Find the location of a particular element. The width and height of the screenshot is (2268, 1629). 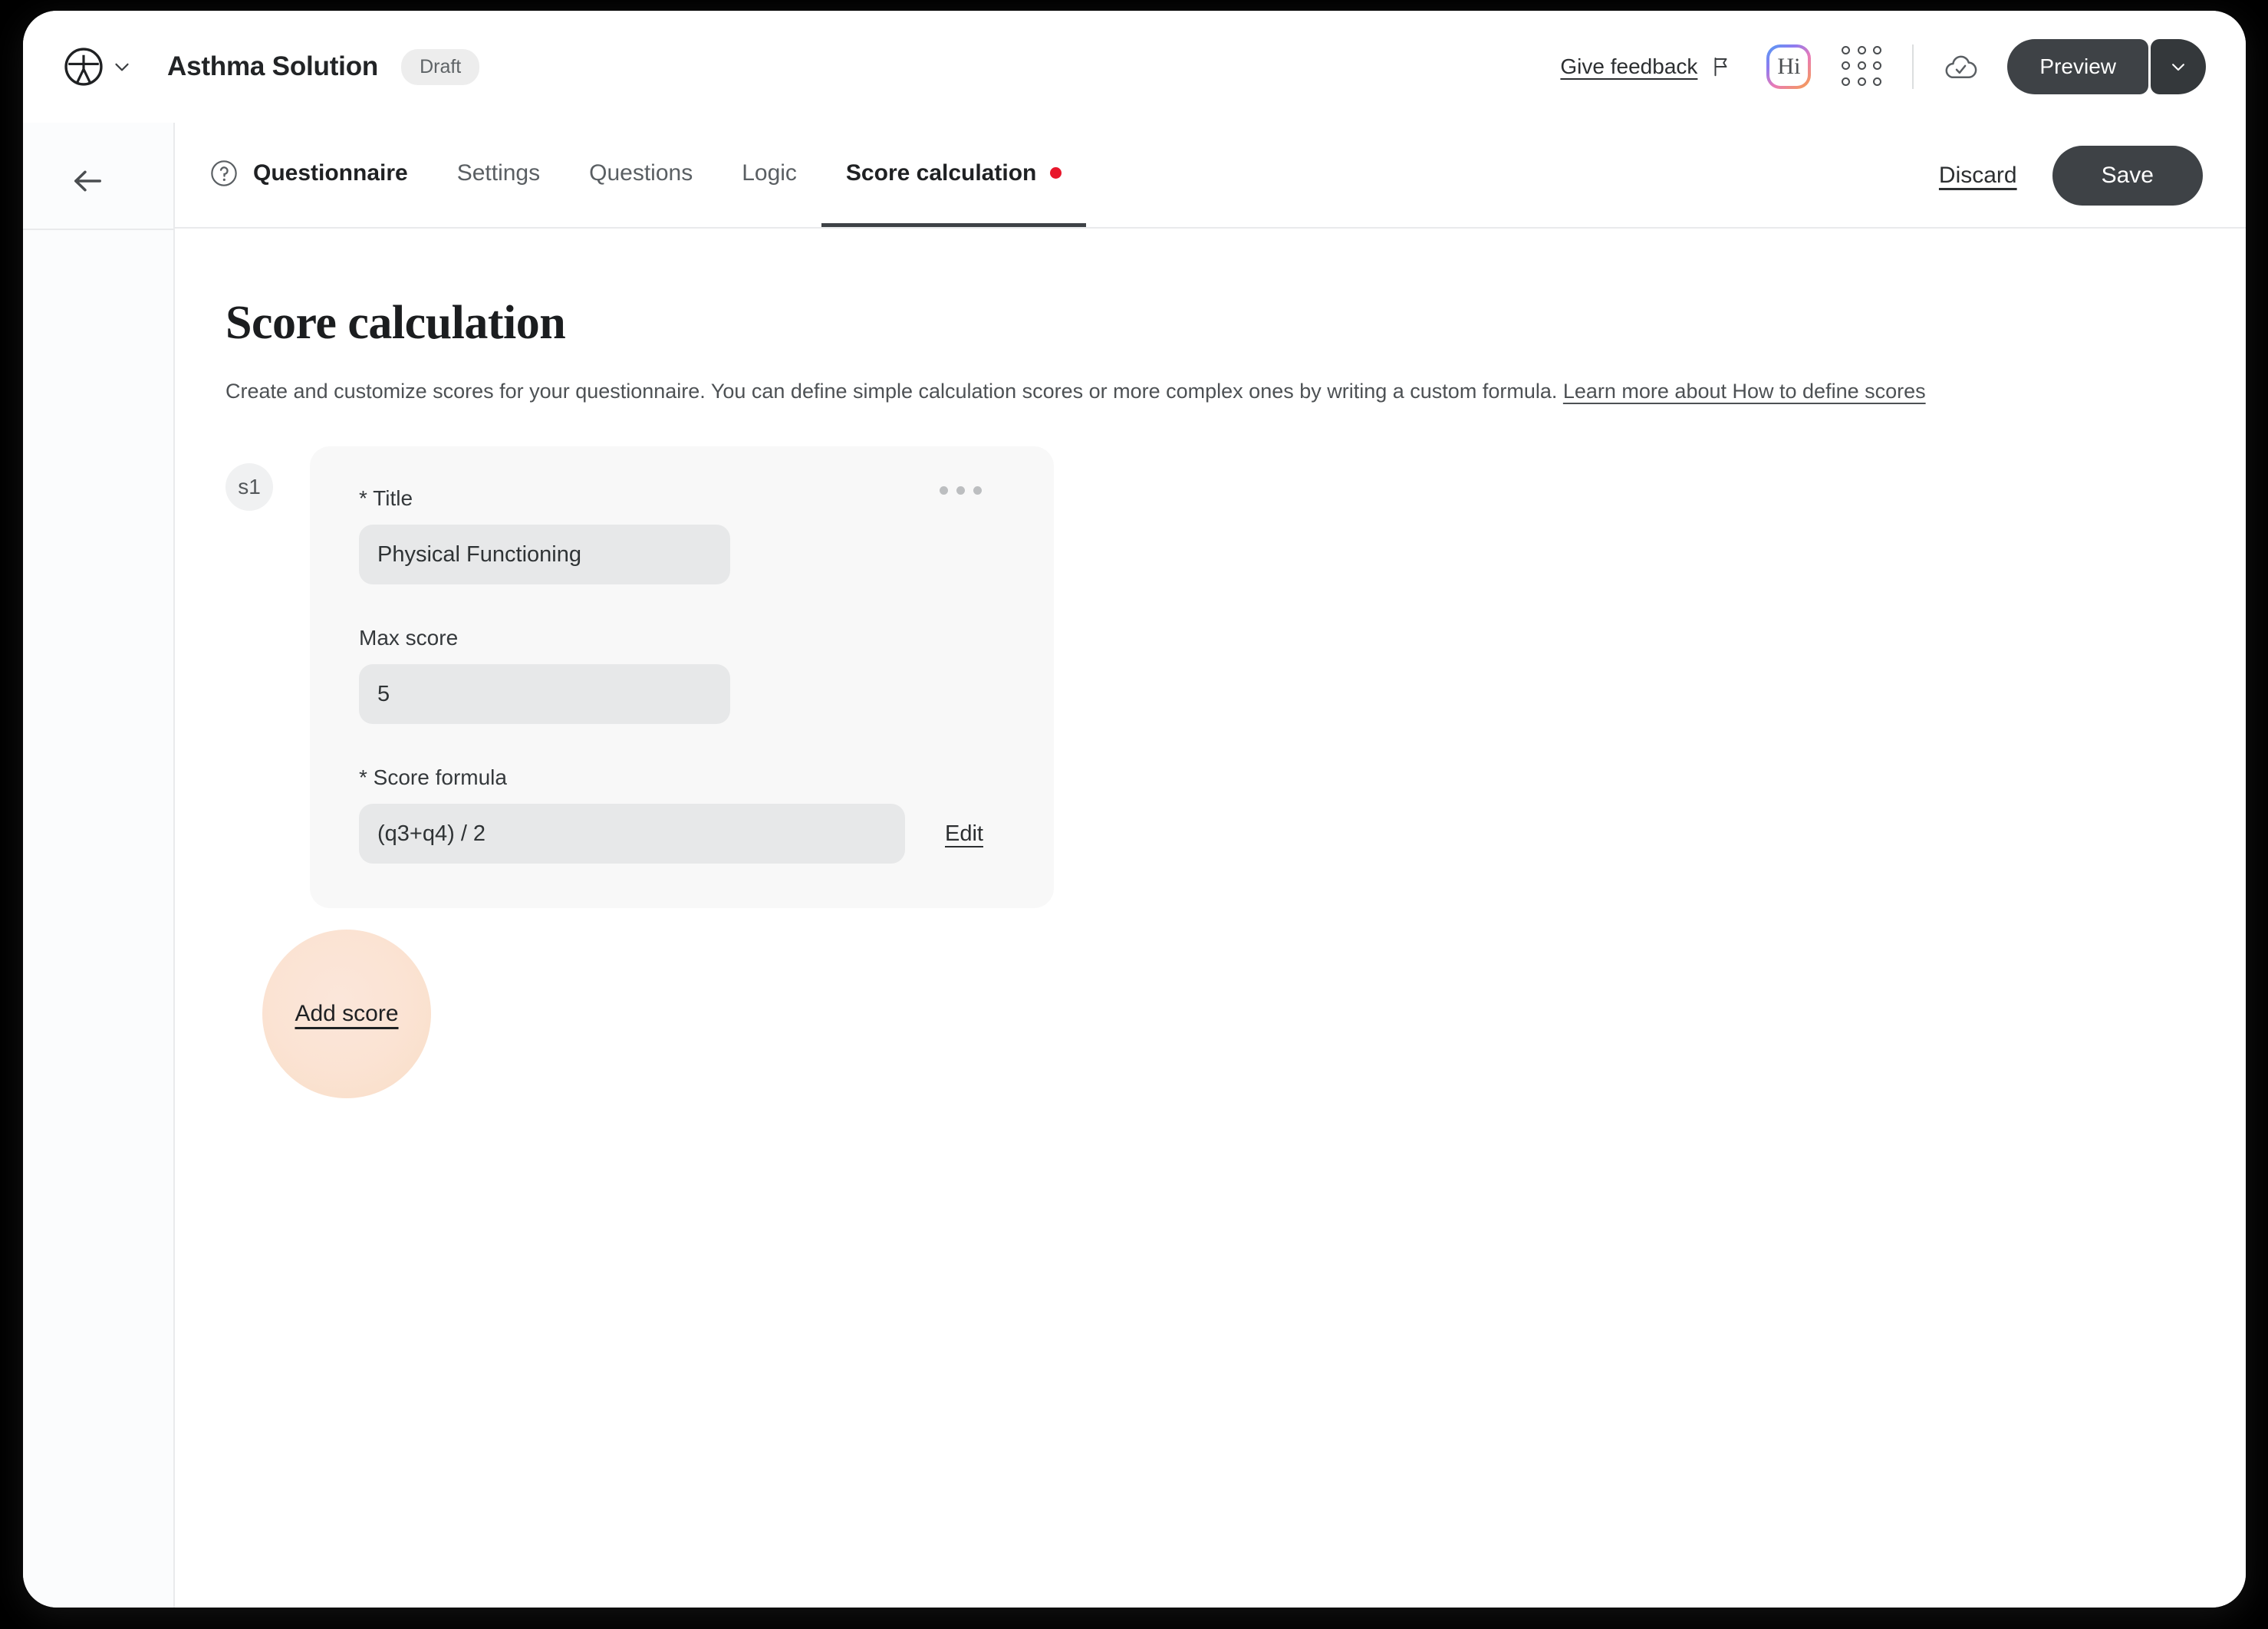

score-formula-input: (q3+q4) / 2 is located at coordinates (632, 834).